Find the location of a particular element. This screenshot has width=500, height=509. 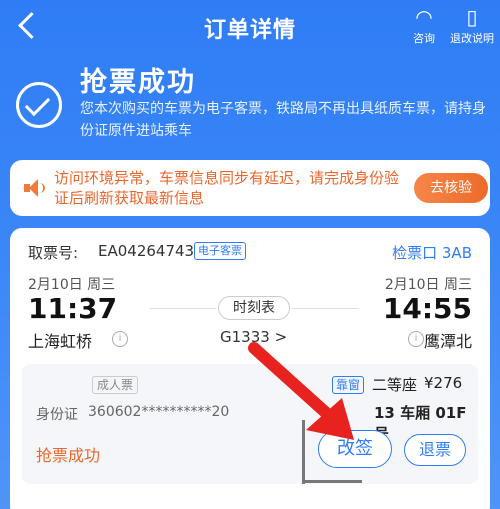

arrival-station: 鹰潭北 is located at coordinates (447, 341).